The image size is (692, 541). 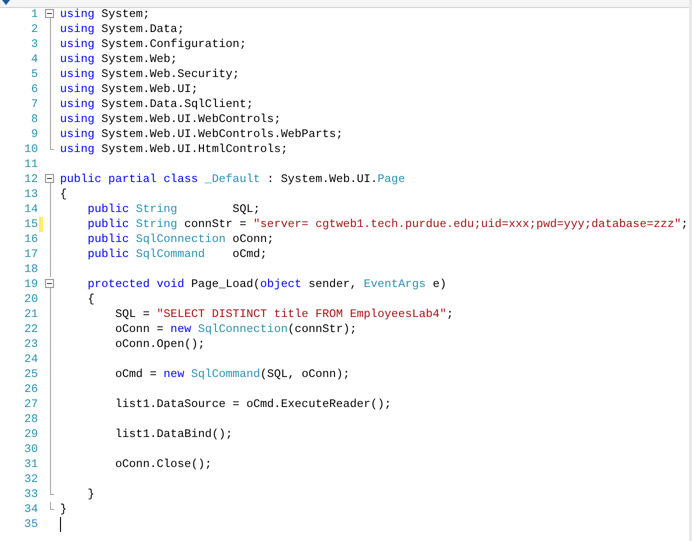 I want to click on line-number: 17, so click(x=30, y=254).